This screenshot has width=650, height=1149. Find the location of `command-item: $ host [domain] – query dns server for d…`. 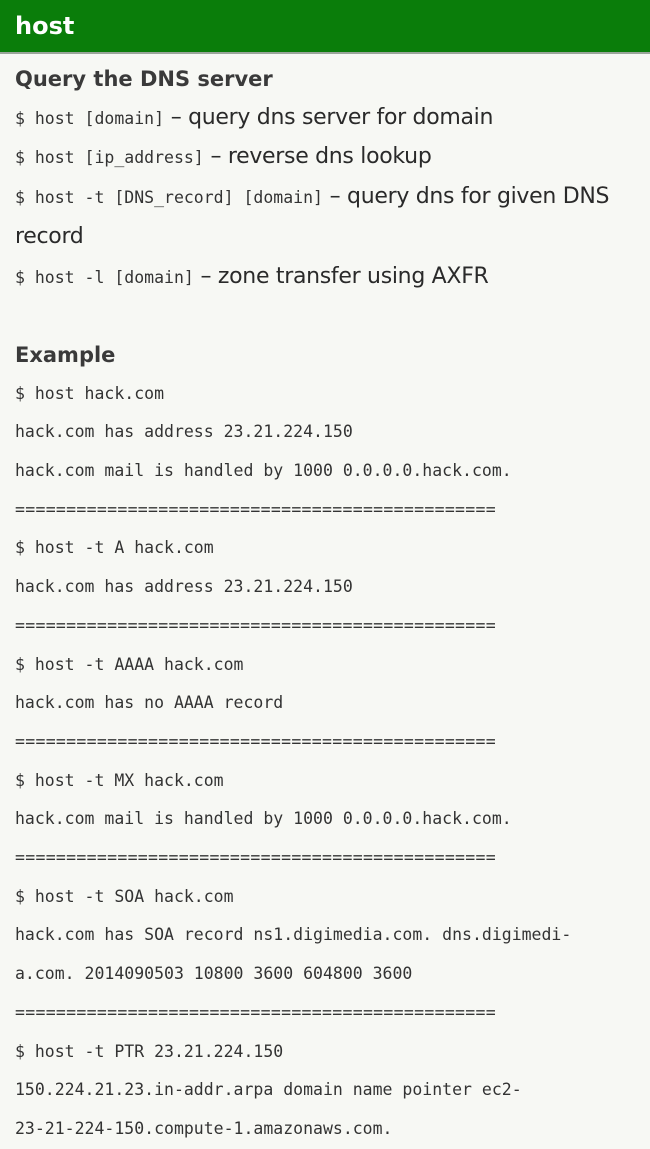

command-item: $ host [domain] – query dns server for d… is located at coordinates (325, 119).